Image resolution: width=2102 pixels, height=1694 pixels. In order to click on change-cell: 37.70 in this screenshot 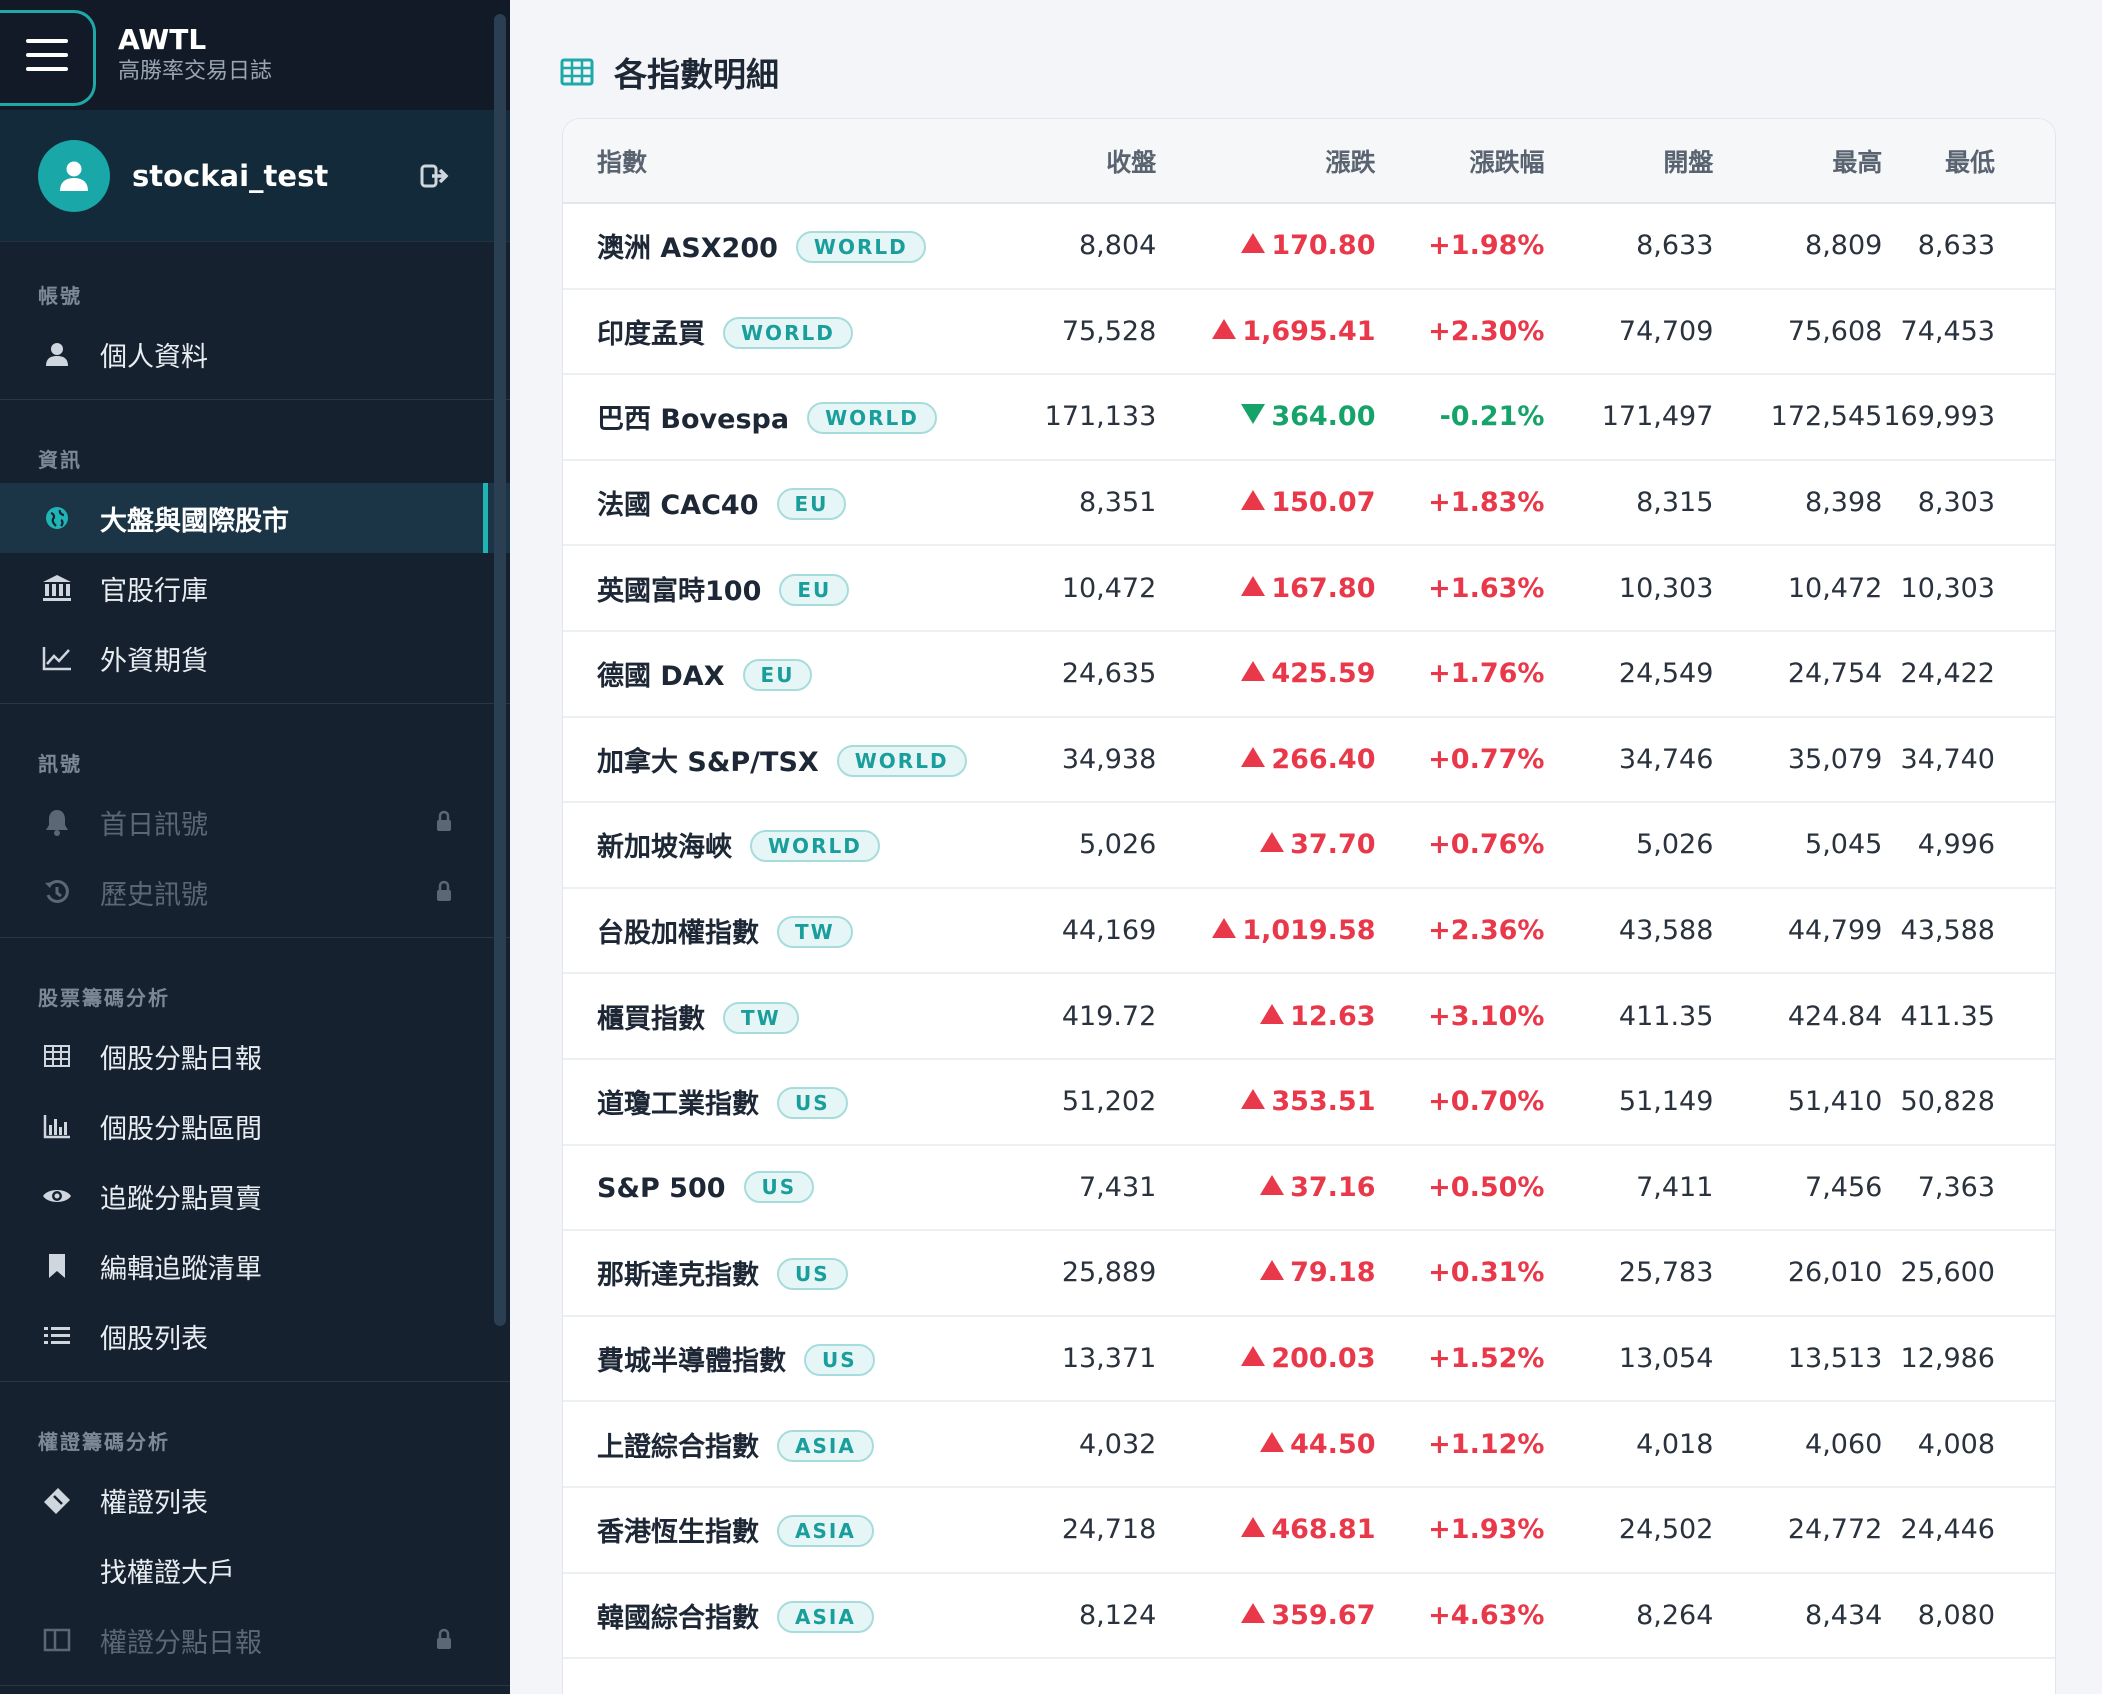, I will do `click(1266, 845)`.